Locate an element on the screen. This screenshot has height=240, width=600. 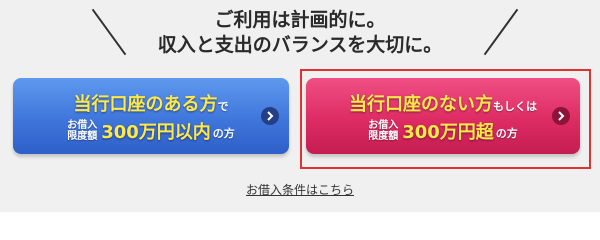
loan-conditions-link: お借入条件はこちら is located at coordinates (300, 190).